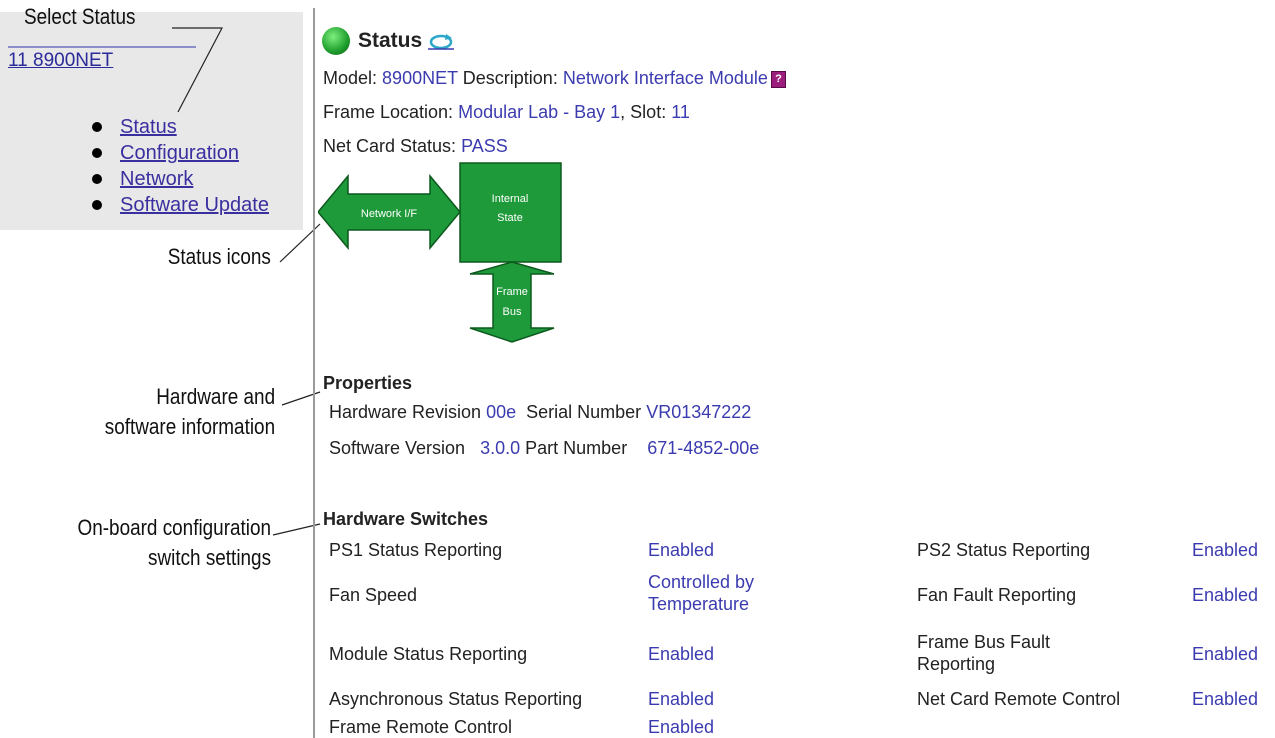  What do you see at coordinates (703, 448) in the screenshot?
I see `part-number-value: 671-4852-00e` at bounding box center [703, 448].